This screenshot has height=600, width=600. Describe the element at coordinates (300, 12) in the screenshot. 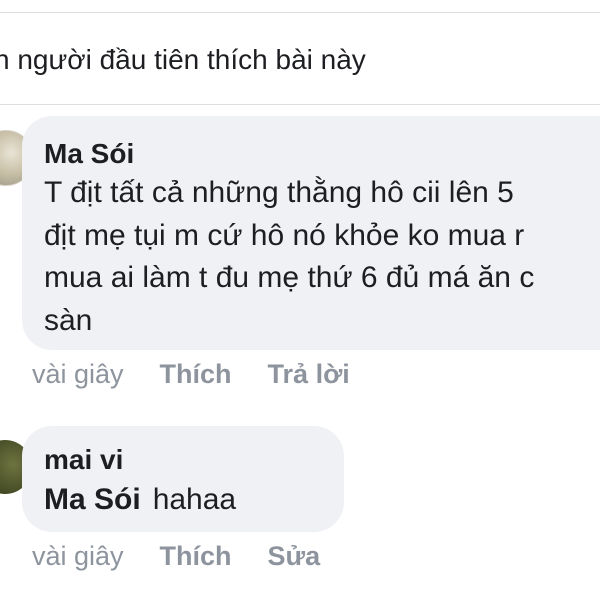

I see `top-divider` at that location.